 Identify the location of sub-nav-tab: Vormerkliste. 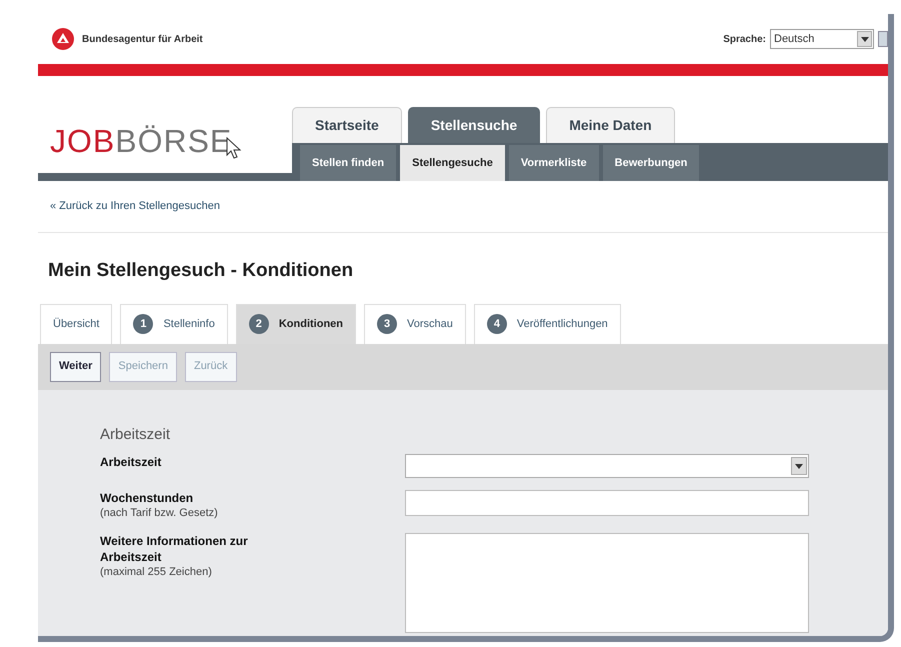
(553, 163).